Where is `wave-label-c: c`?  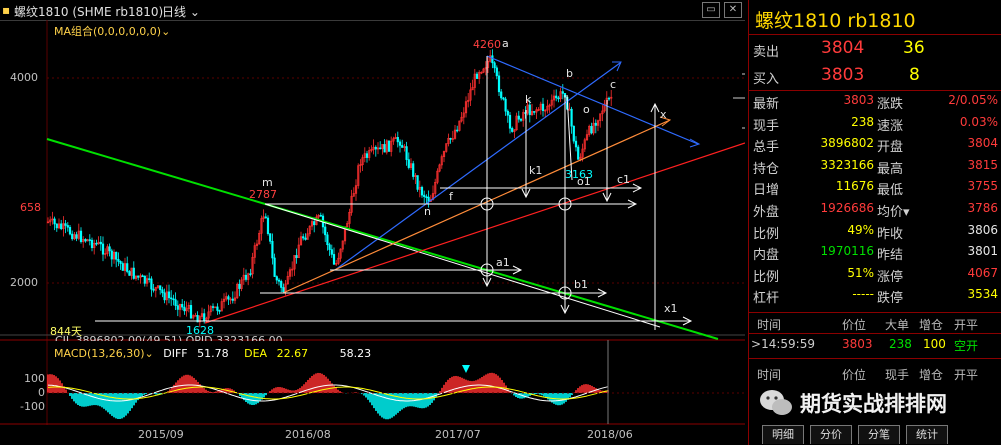
wave-label-c: c is located at coordinates (613, 84).